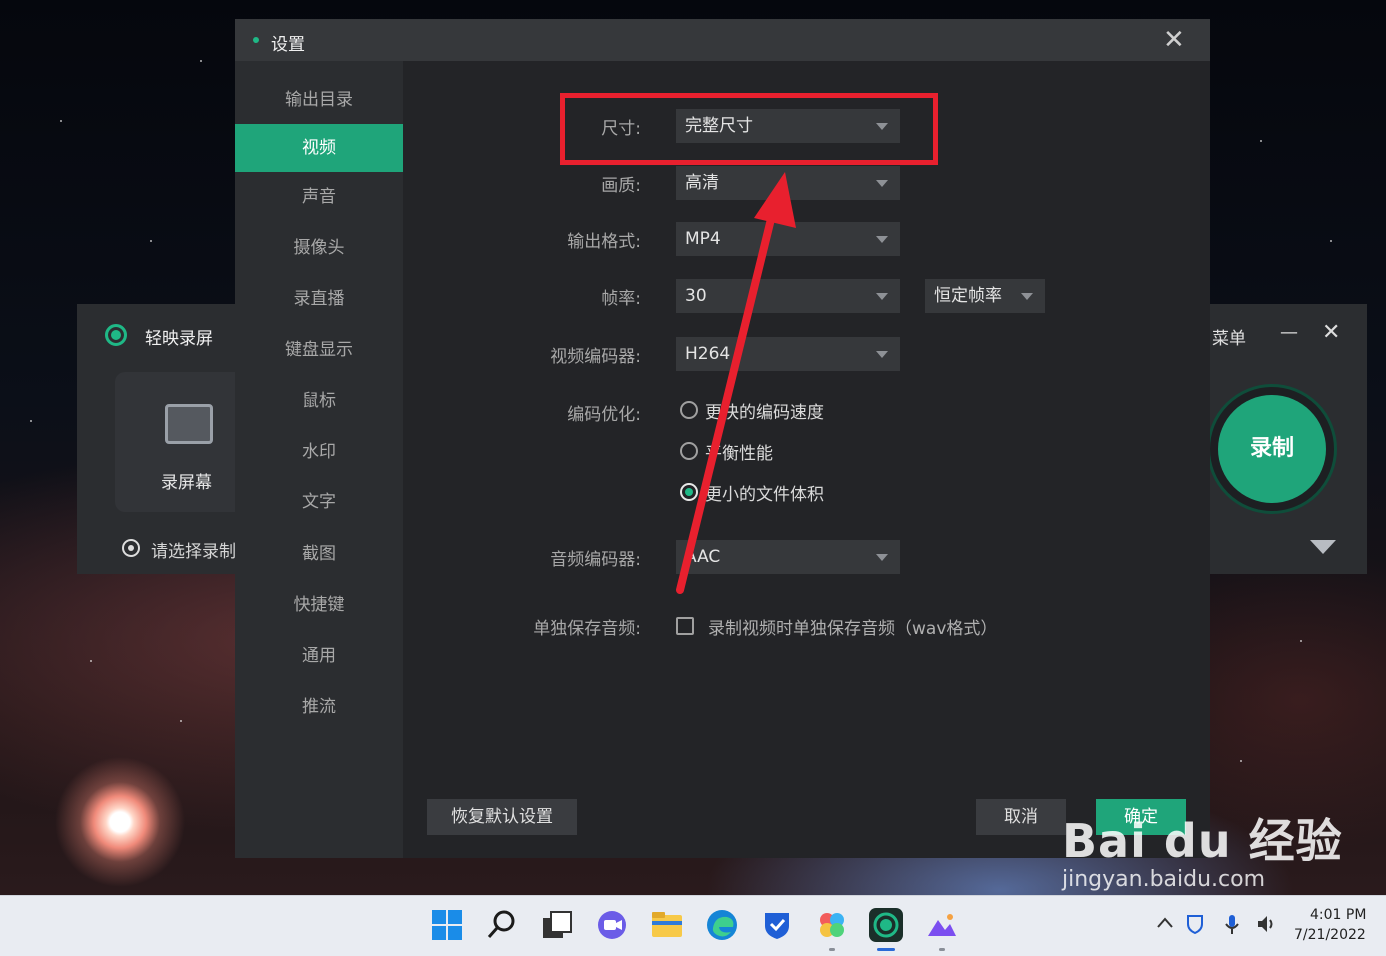 The image size is (1386, 956). Describe the element at coordinates (447, 925) in the screenshot. I see `start-menu-icon` at that location.